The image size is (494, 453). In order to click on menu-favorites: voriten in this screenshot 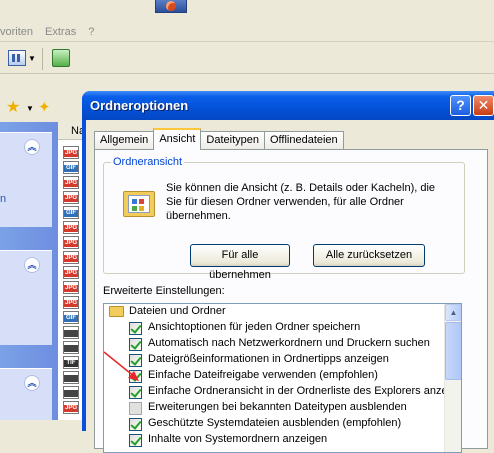, I will do `click(16, 32)`.